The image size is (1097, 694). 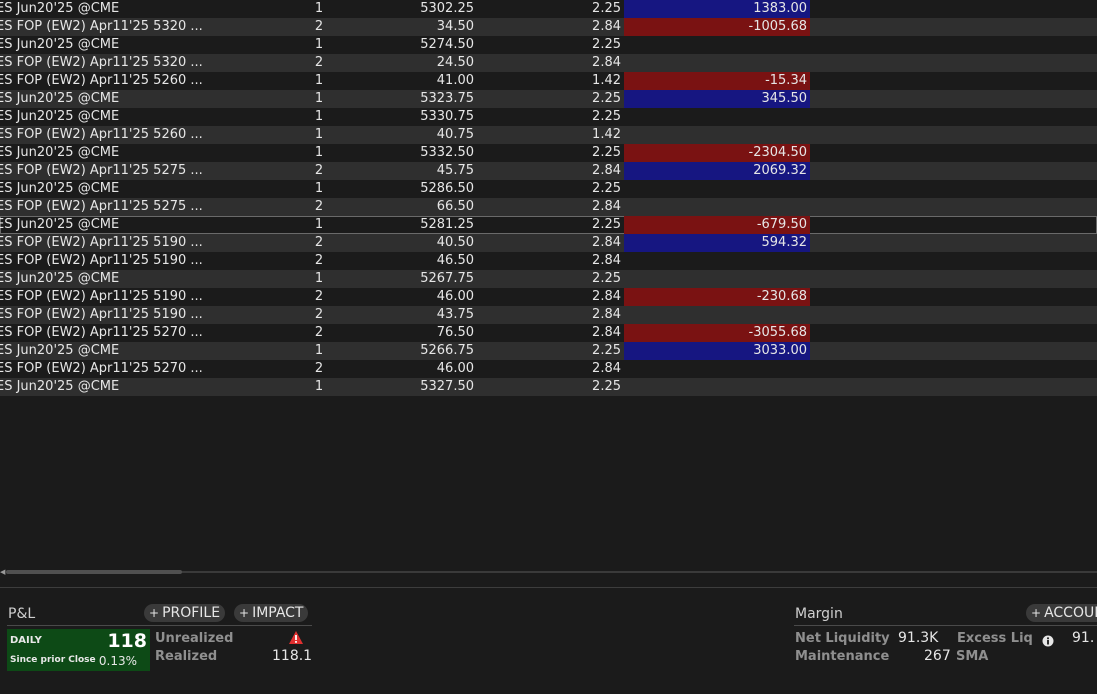 What do you see at coordinates (717, 99) in the screenshot?
I see `trade-realized-pnl: 345.50` at bounding box center [717, 99].